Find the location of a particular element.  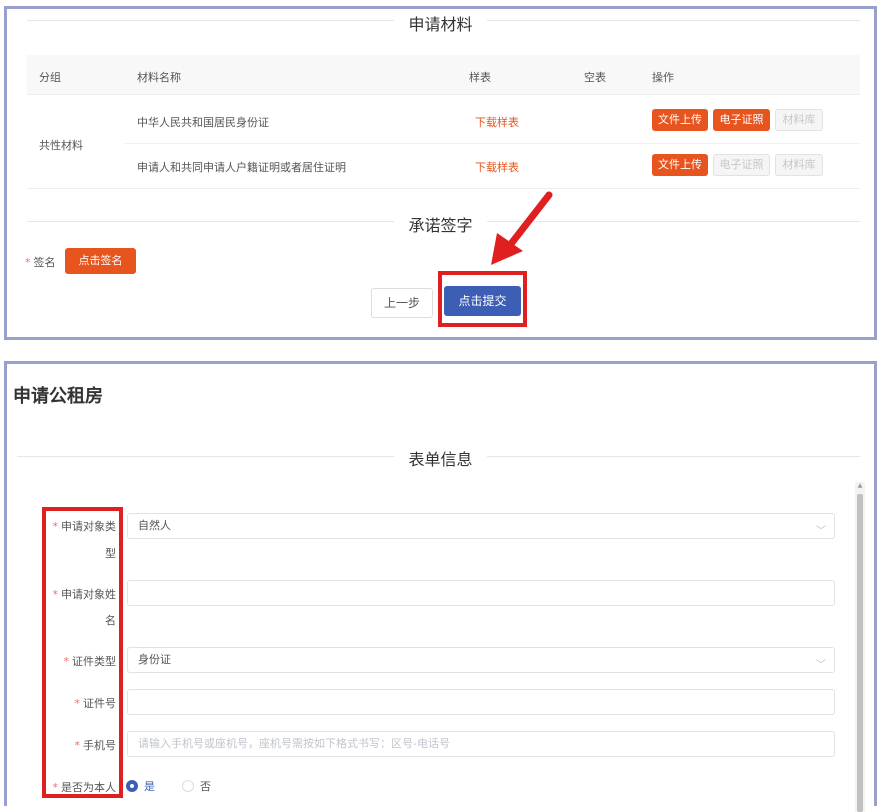

radio-checked-icon is located at coordinates (132, 786).